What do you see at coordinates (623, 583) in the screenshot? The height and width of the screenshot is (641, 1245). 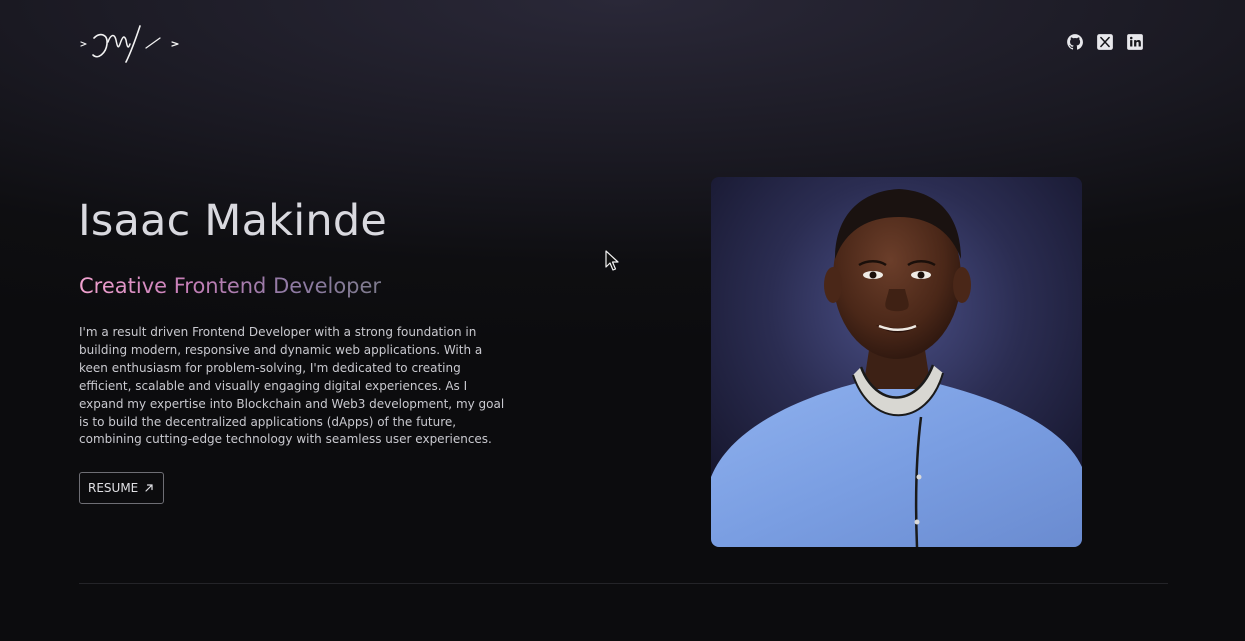 I see `section-divider` at bounding box center [623, 583].